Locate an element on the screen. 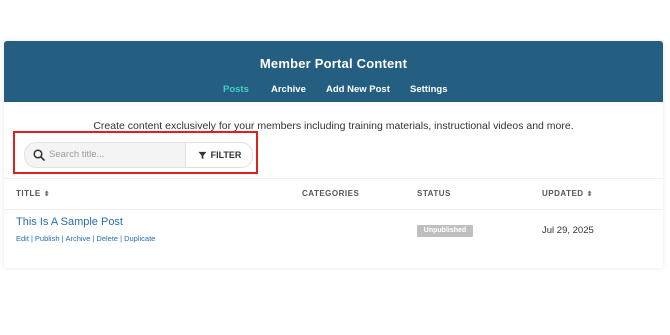 This screenshot has width=670, height=335. tab-add-new-post: Add New Post is located at coordinates (358, 89).